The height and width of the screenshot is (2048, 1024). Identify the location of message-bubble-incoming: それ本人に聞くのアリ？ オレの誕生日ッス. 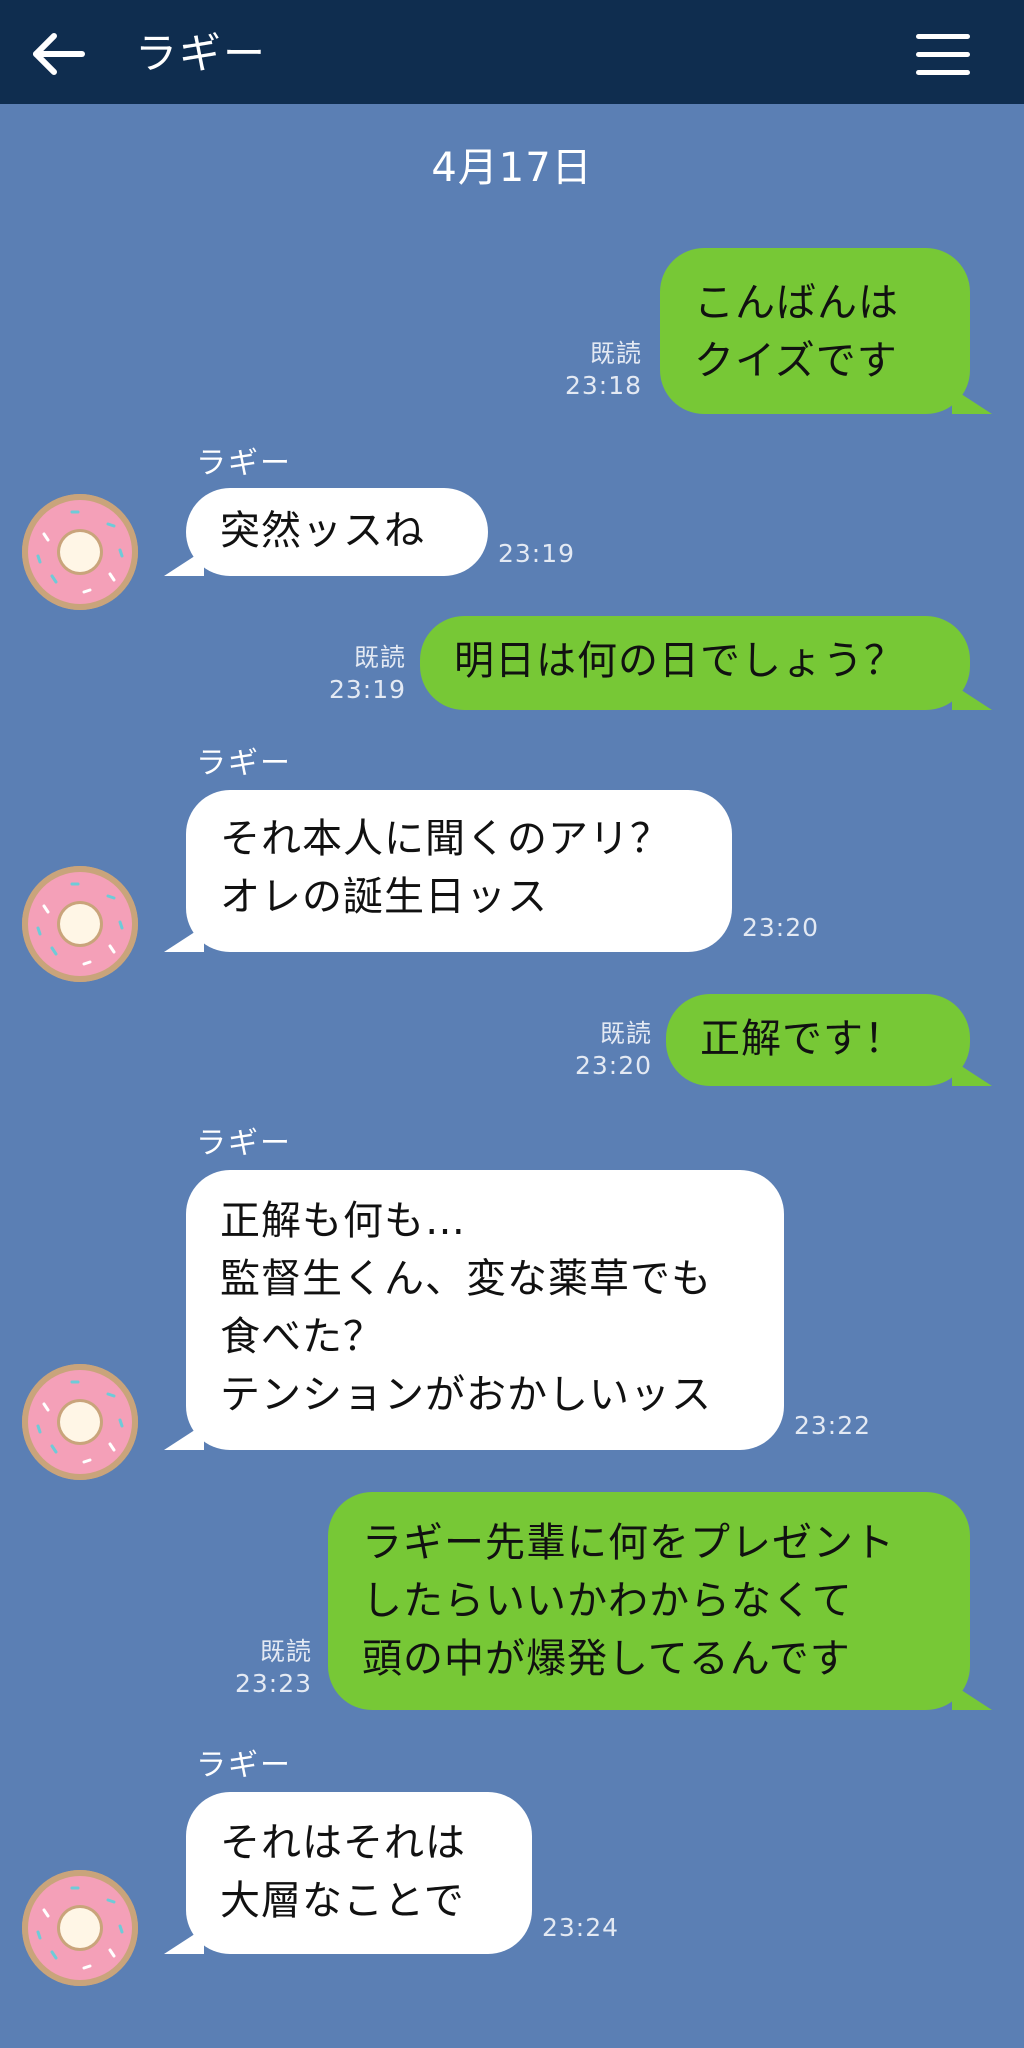
(448, 871).